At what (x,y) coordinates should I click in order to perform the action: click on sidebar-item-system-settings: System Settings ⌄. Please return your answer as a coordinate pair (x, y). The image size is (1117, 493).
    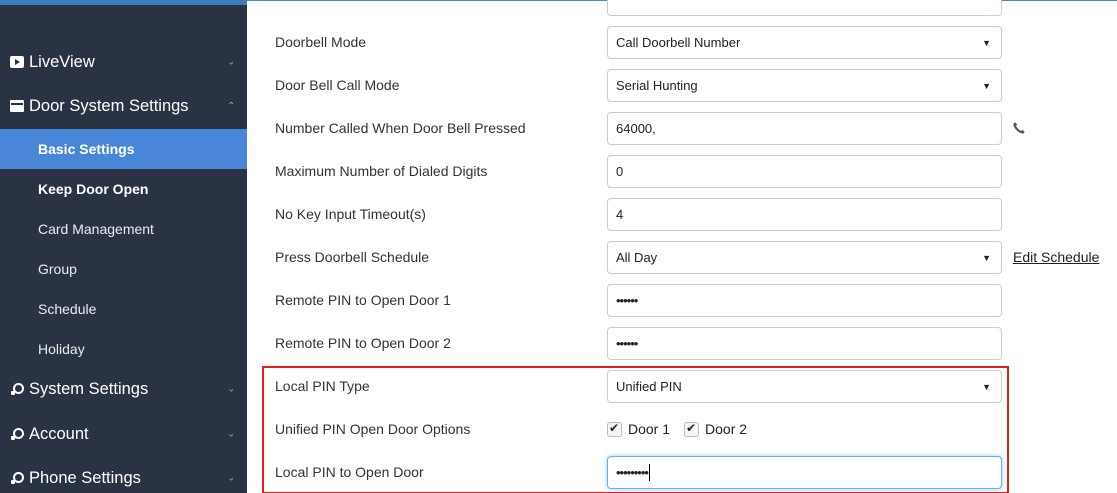
    Looking at the image, I should click on (123, 389).